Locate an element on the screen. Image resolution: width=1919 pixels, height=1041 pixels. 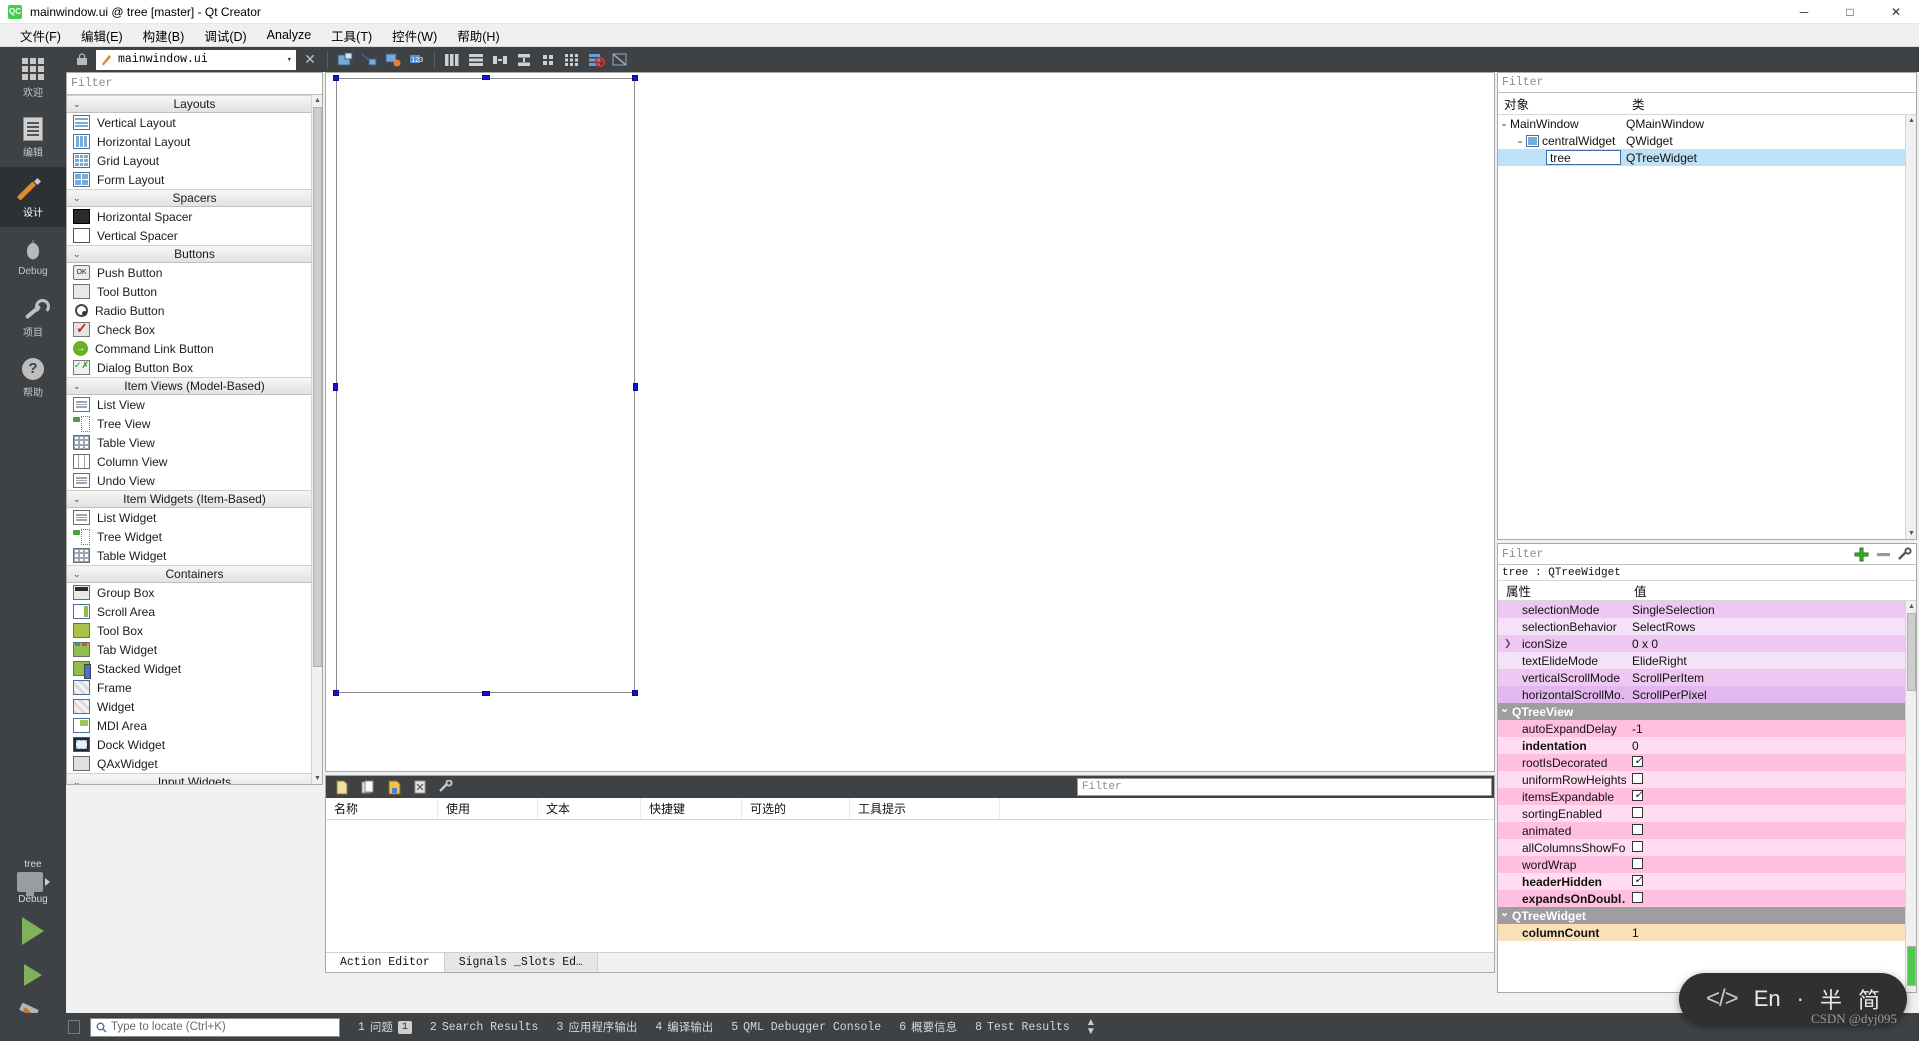
break-layout-icon is located at coordinates (596, 60).